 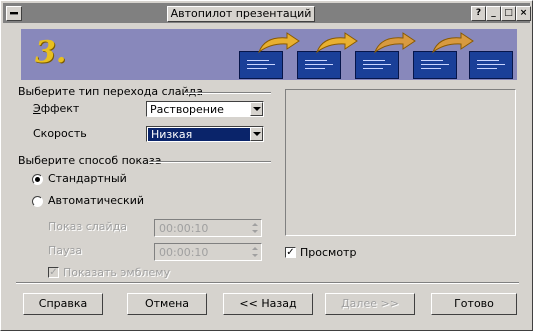 I want to click on transition-section-title: Выберите тип перехода слайда, so click(x=110, y=91).